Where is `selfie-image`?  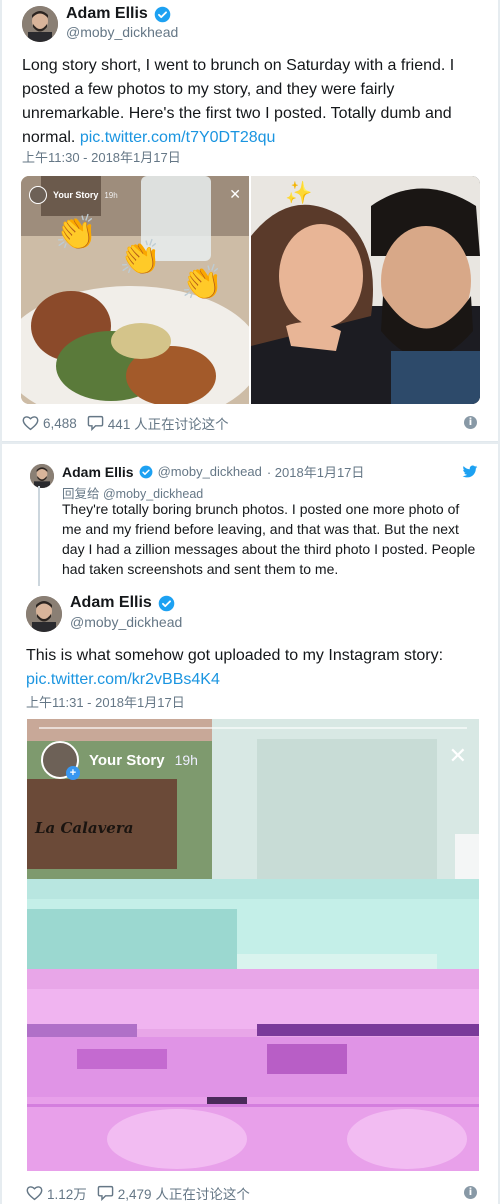 selfie-image is located at coordinates (365, 290).